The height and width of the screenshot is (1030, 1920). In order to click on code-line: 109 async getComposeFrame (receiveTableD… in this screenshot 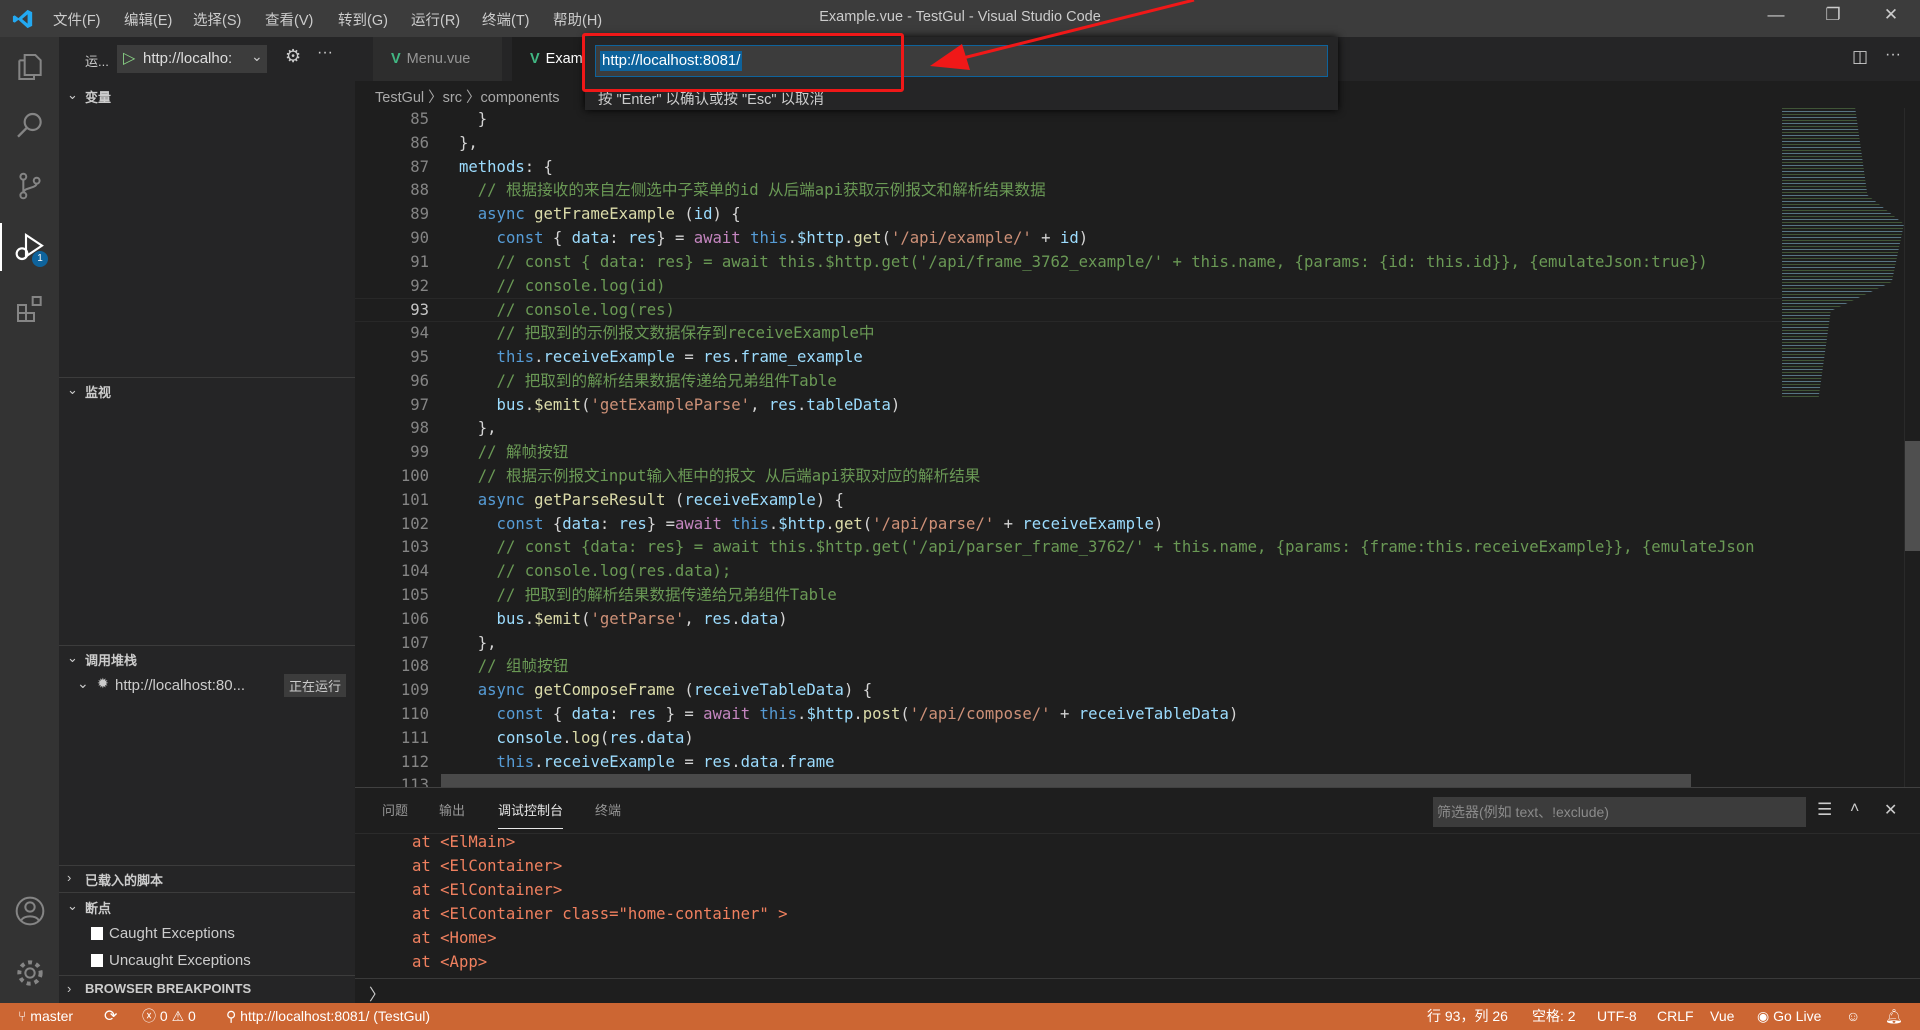, I will do `click(1068, 691)`.